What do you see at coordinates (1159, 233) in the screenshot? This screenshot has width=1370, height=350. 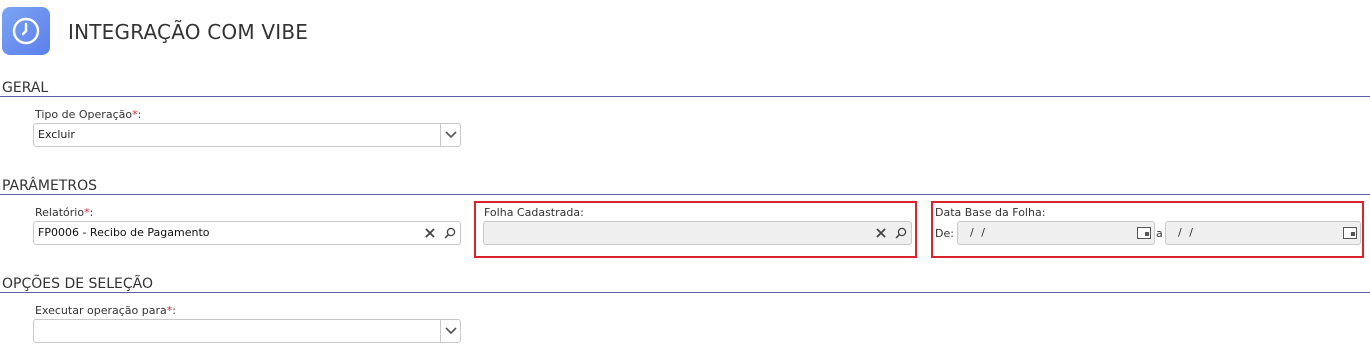 I see `date-to-label: a` at bounding box center [1159, 233].